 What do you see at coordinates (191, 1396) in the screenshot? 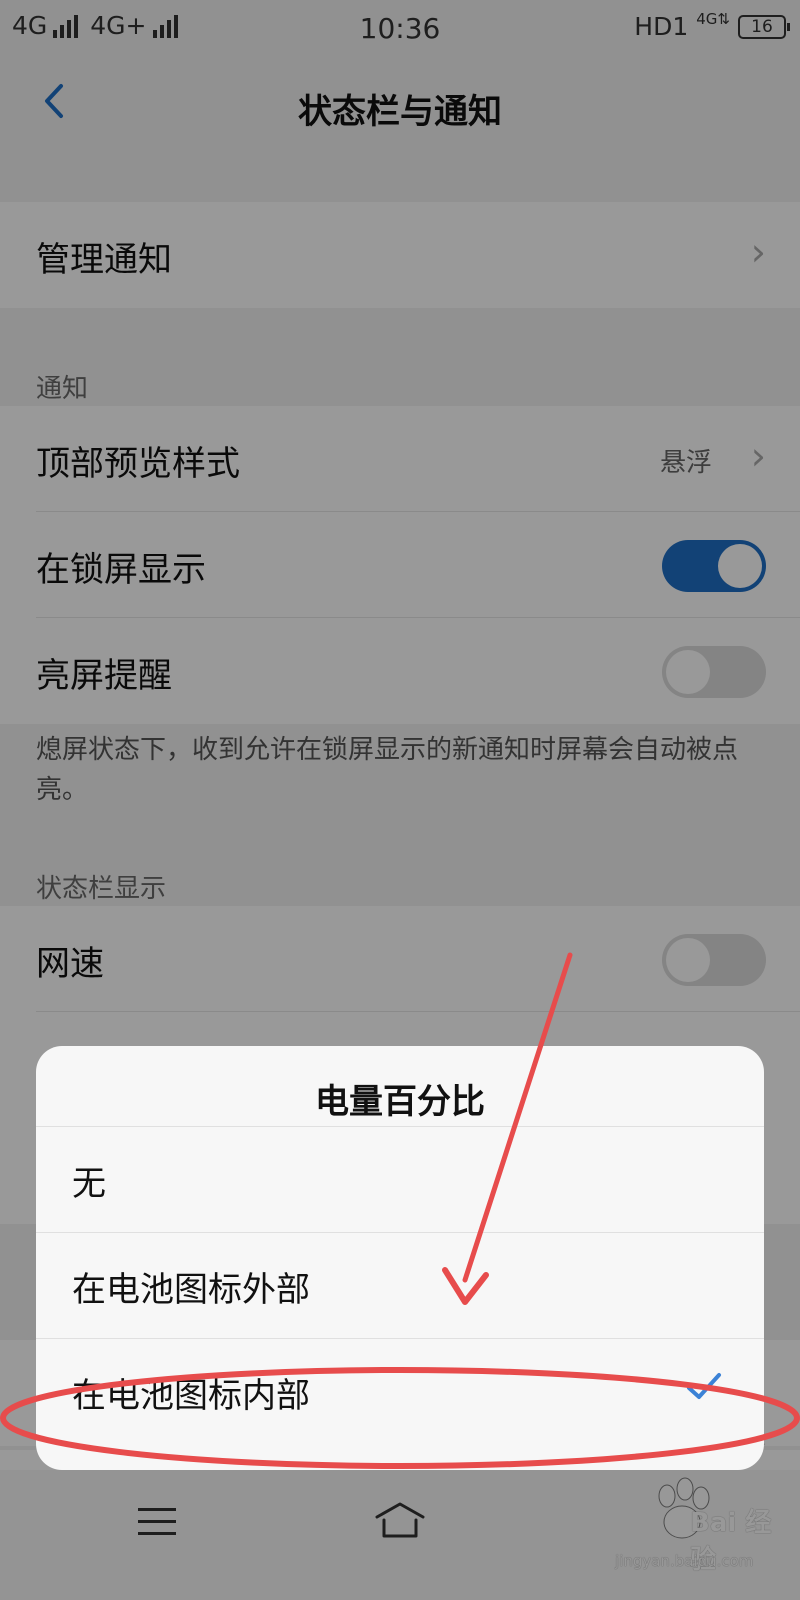
I see `option-label: 在电池图标内部` at bounding box center [191, 1396].